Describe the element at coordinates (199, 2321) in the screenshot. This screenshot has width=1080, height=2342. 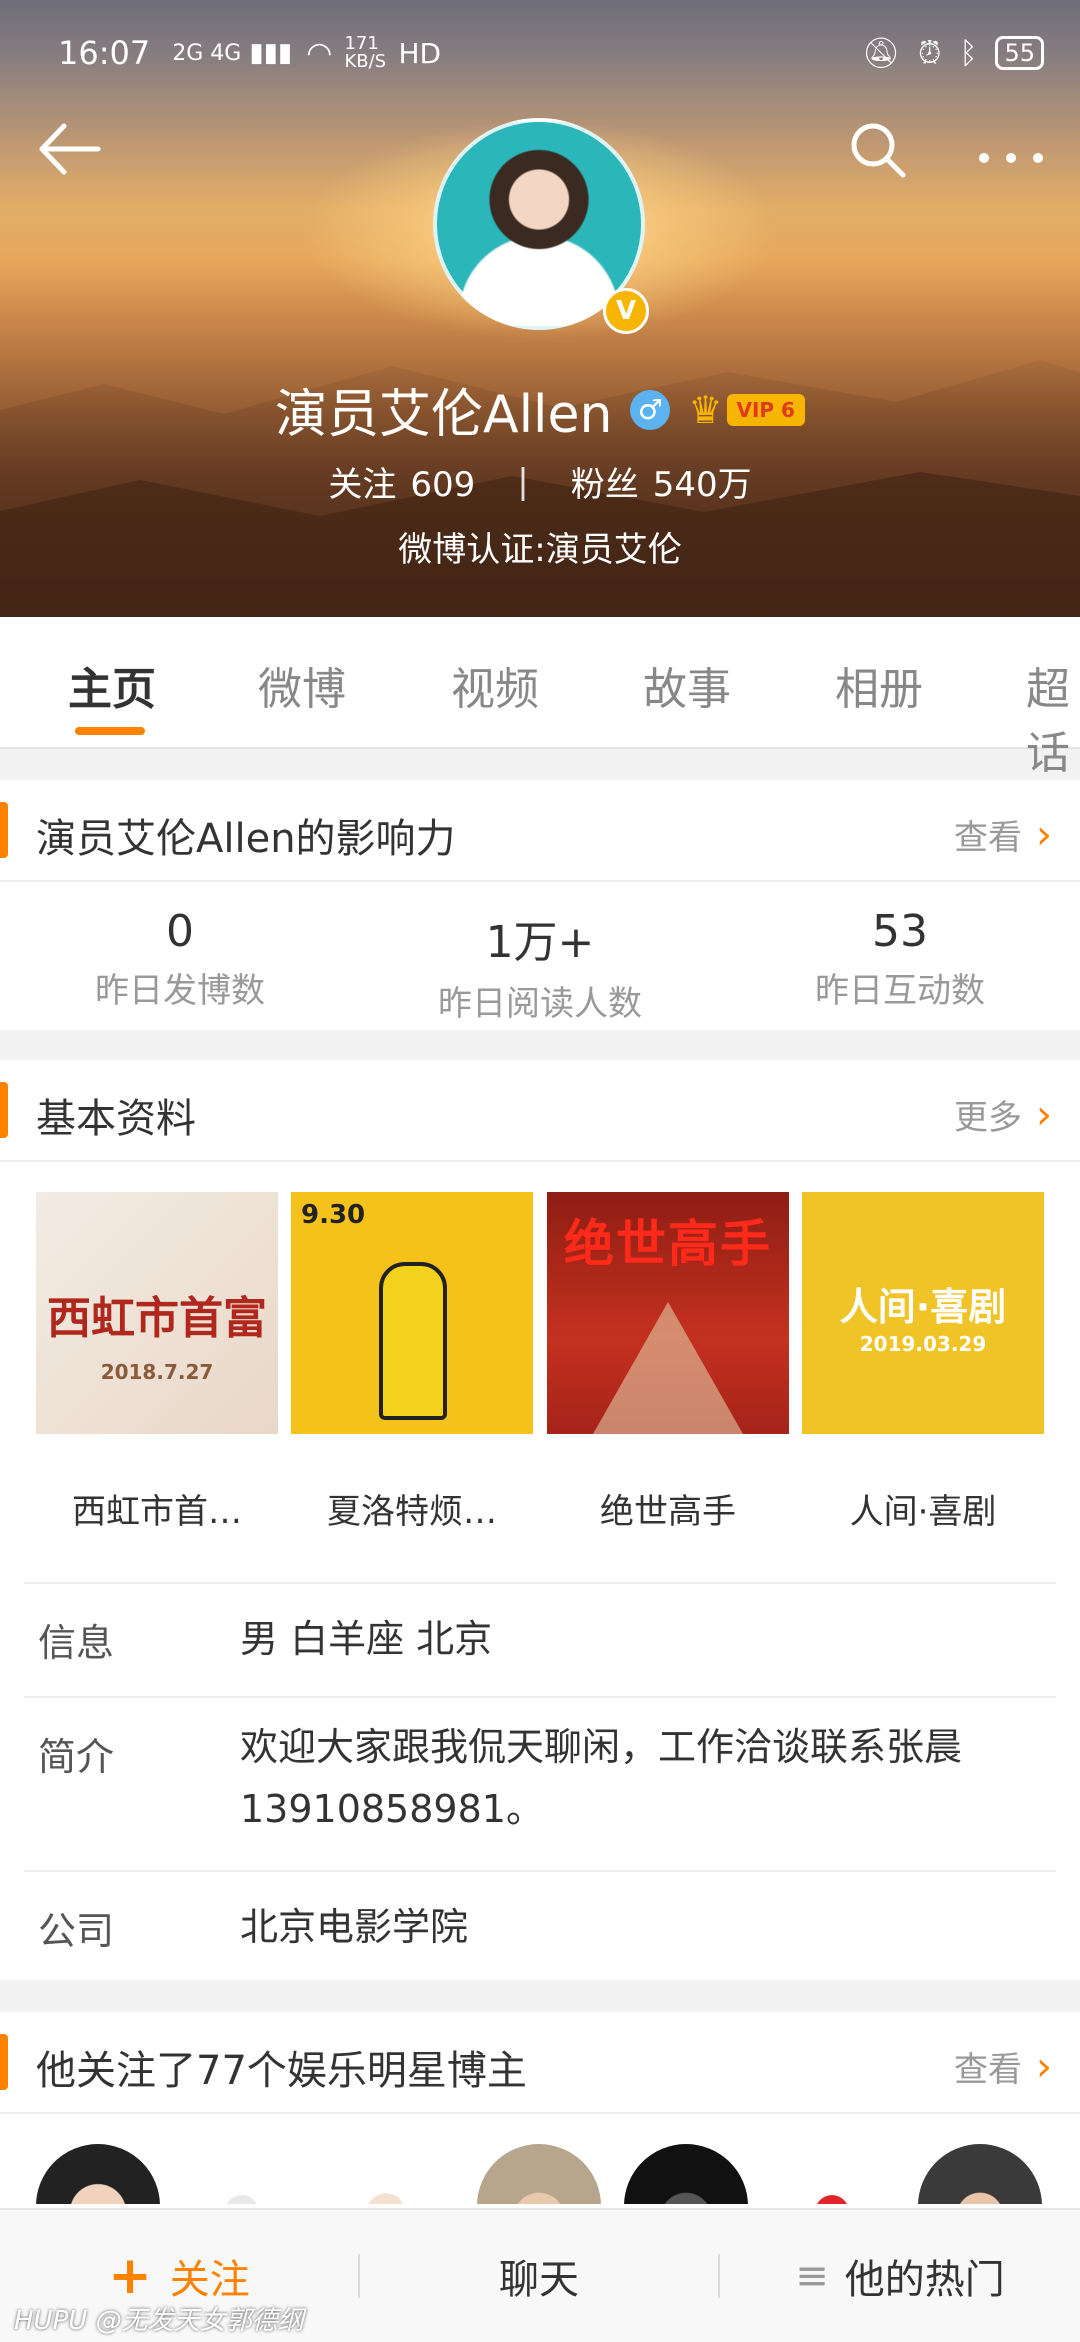
I see `watermark-text: @无发天女郭德纲` at that location.